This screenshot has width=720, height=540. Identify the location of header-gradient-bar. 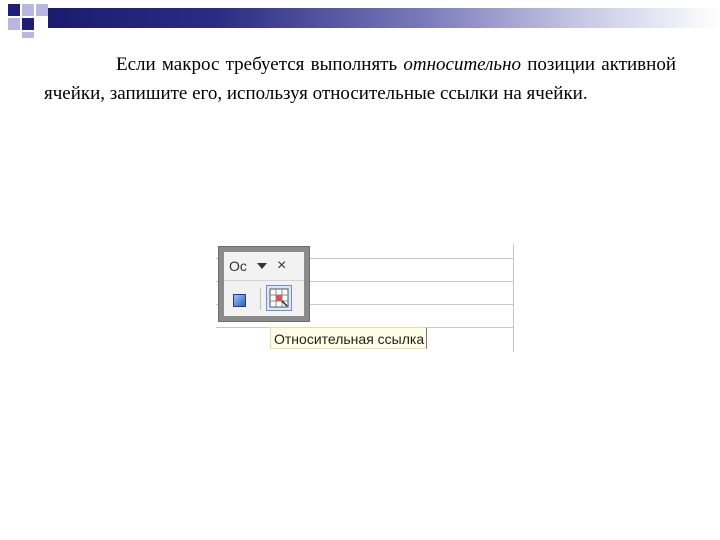
(384, 18).